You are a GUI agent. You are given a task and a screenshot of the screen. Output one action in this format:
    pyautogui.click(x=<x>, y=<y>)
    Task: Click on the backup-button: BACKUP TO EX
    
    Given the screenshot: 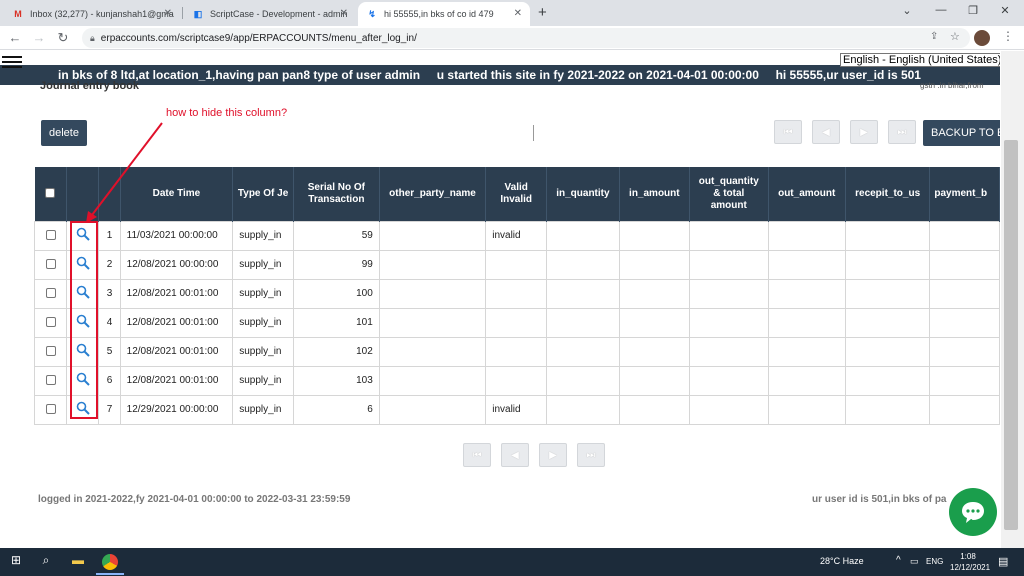 What is the action you would take?
    pyautogui.click(x=961, y=133)
    